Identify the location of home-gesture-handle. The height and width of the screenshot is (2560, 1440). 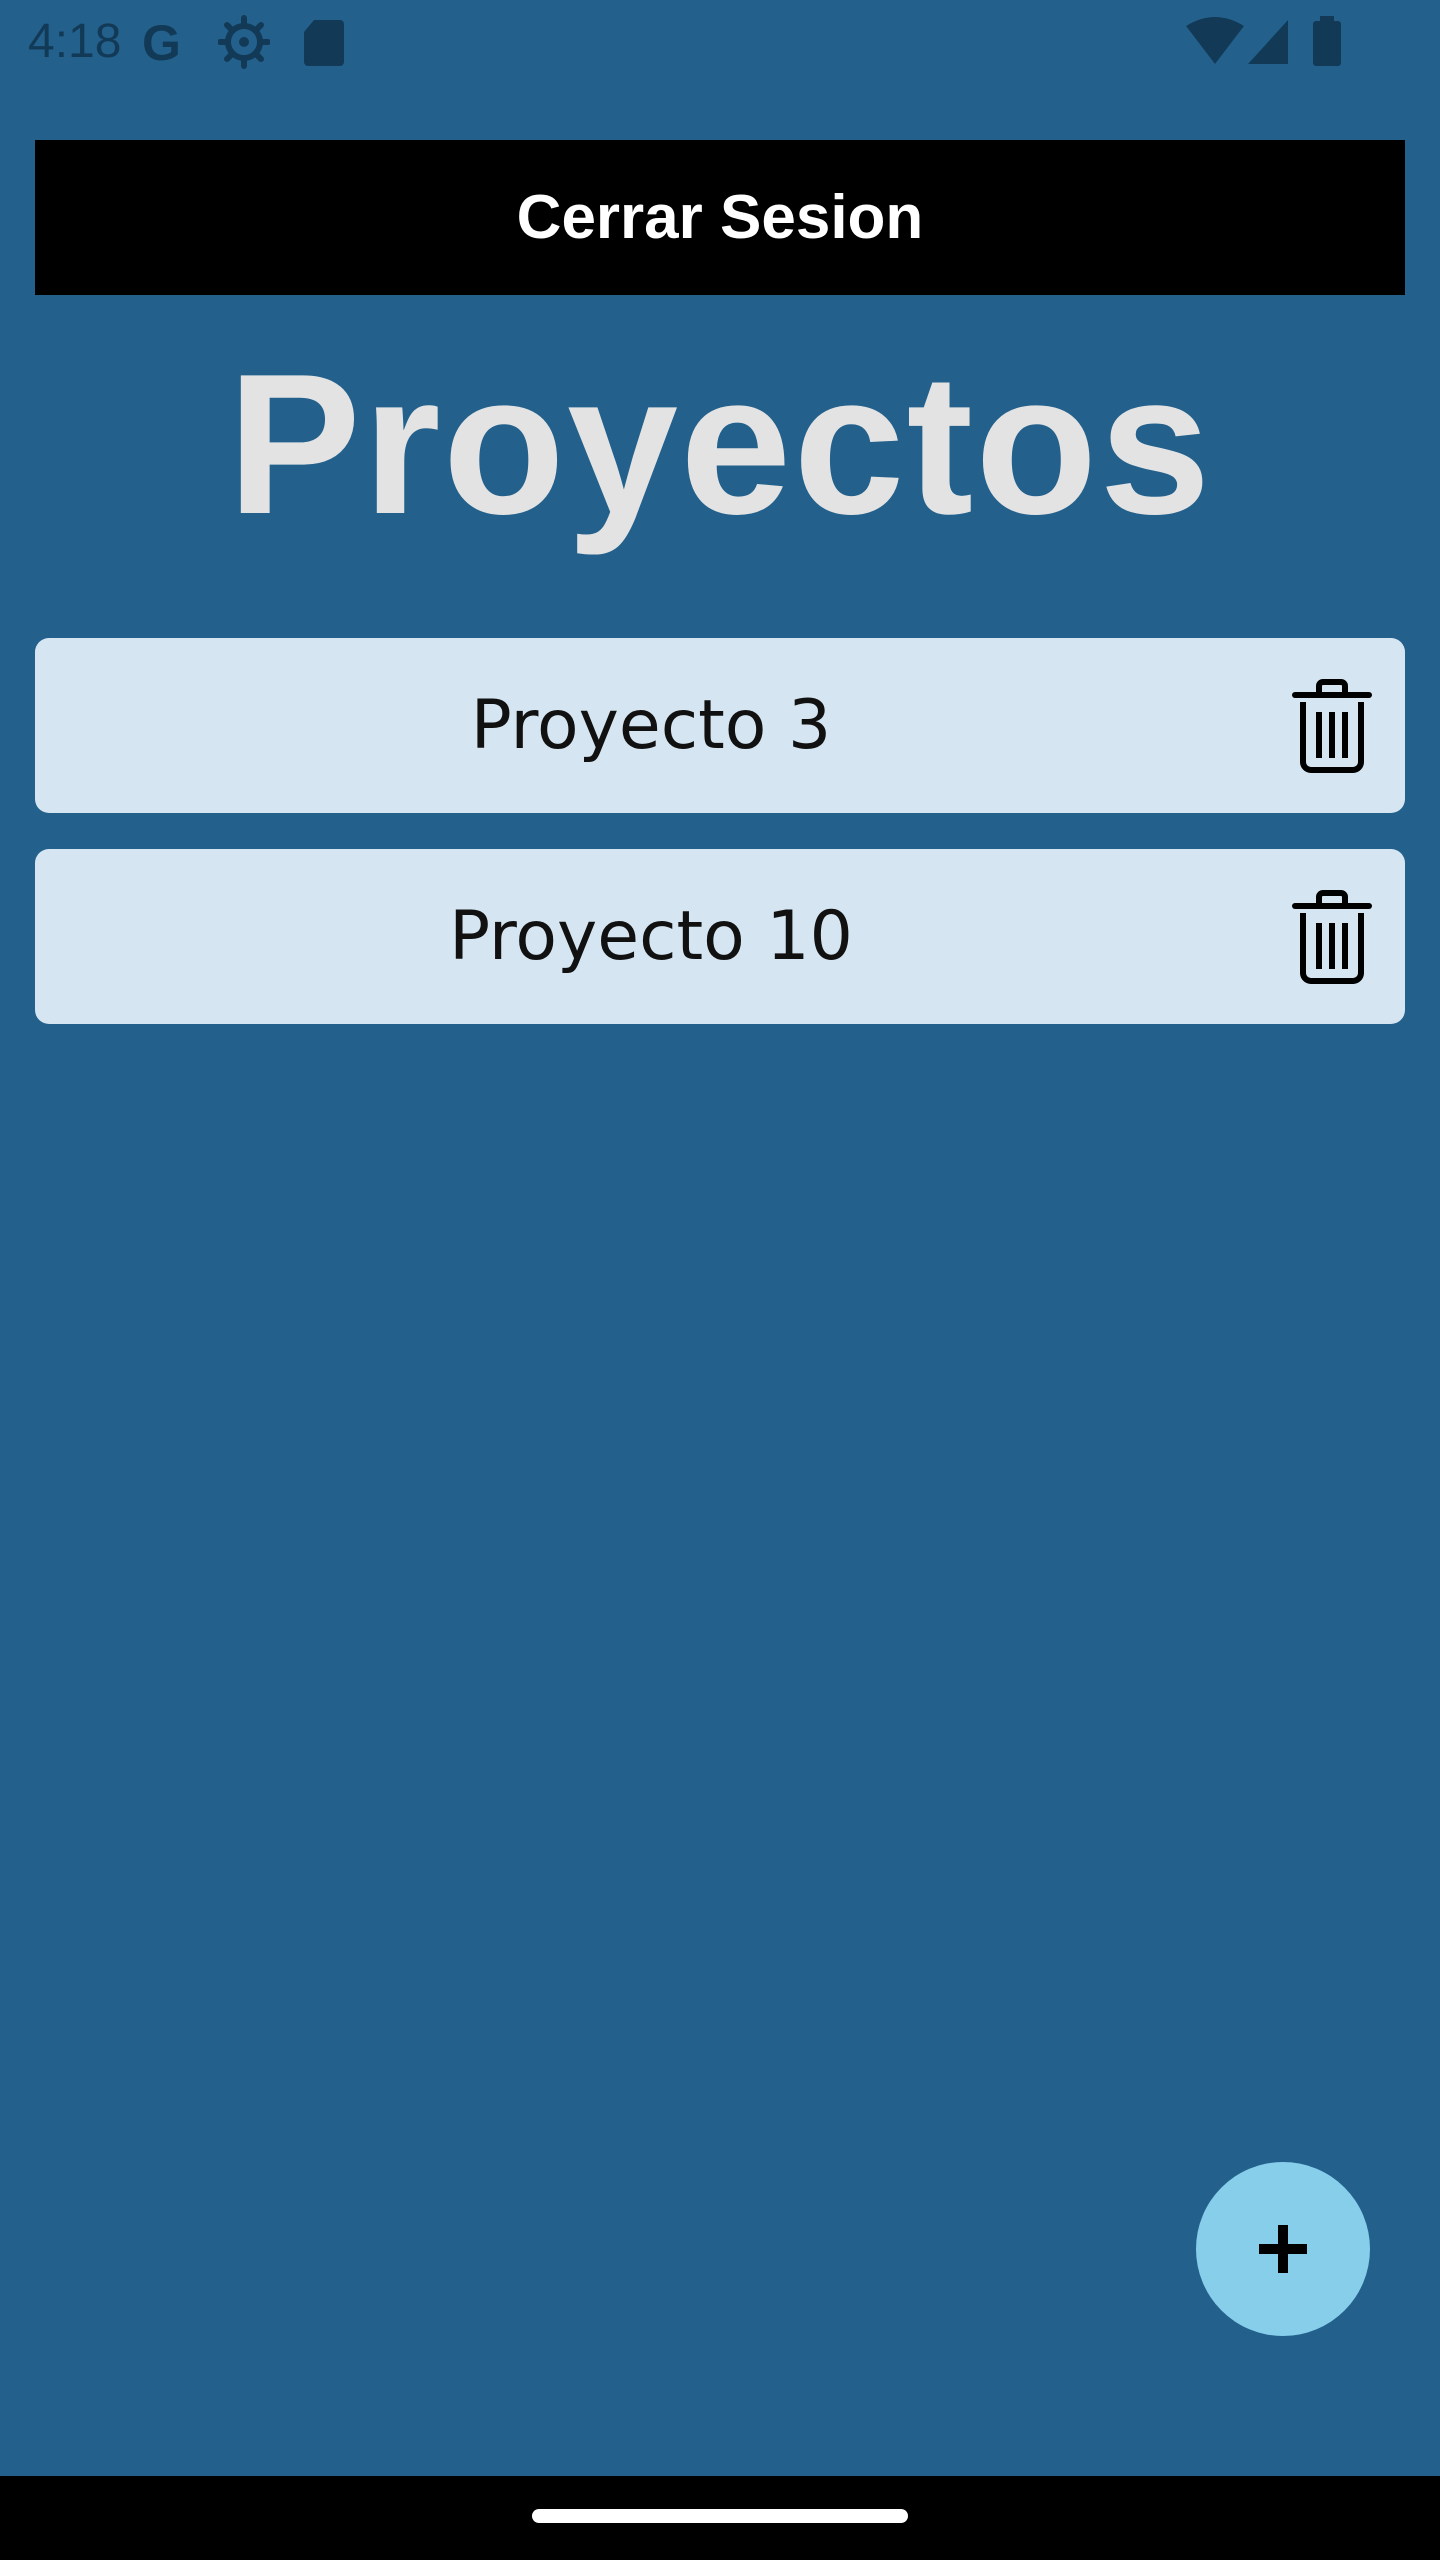
(720, 2516).